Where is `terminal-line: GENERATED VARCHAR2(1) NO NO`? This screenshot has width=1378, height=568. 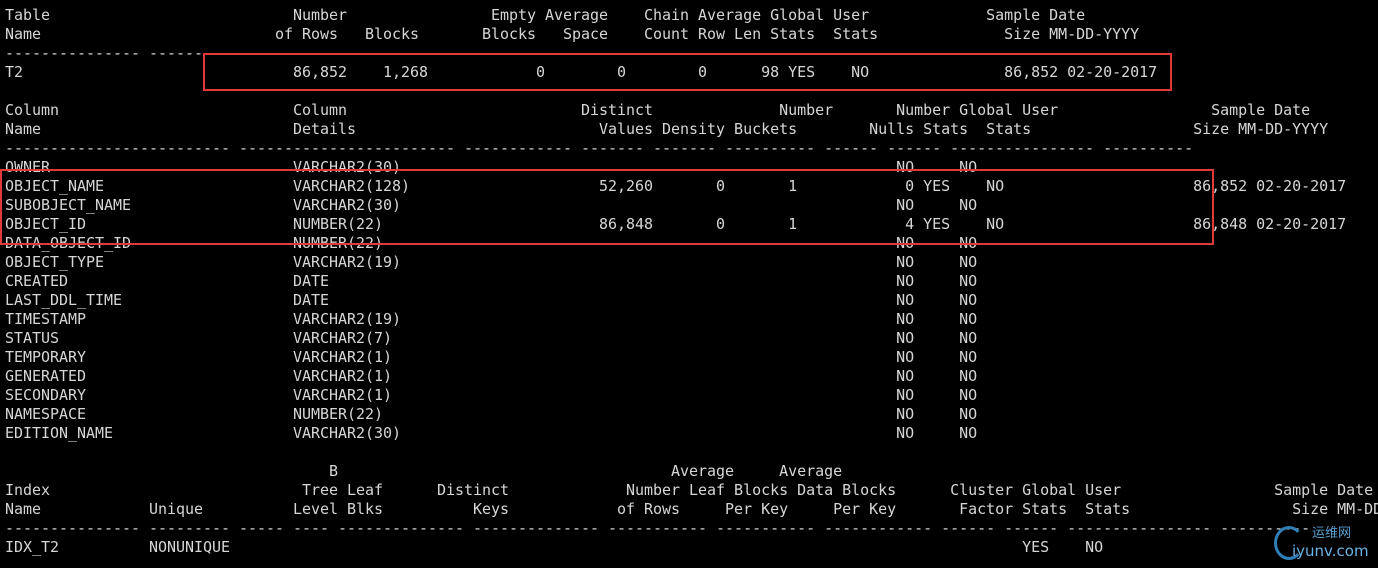
terminal-line: GENERATED VARCHAR2(1) NO NO is located at coordinates (491, 376).